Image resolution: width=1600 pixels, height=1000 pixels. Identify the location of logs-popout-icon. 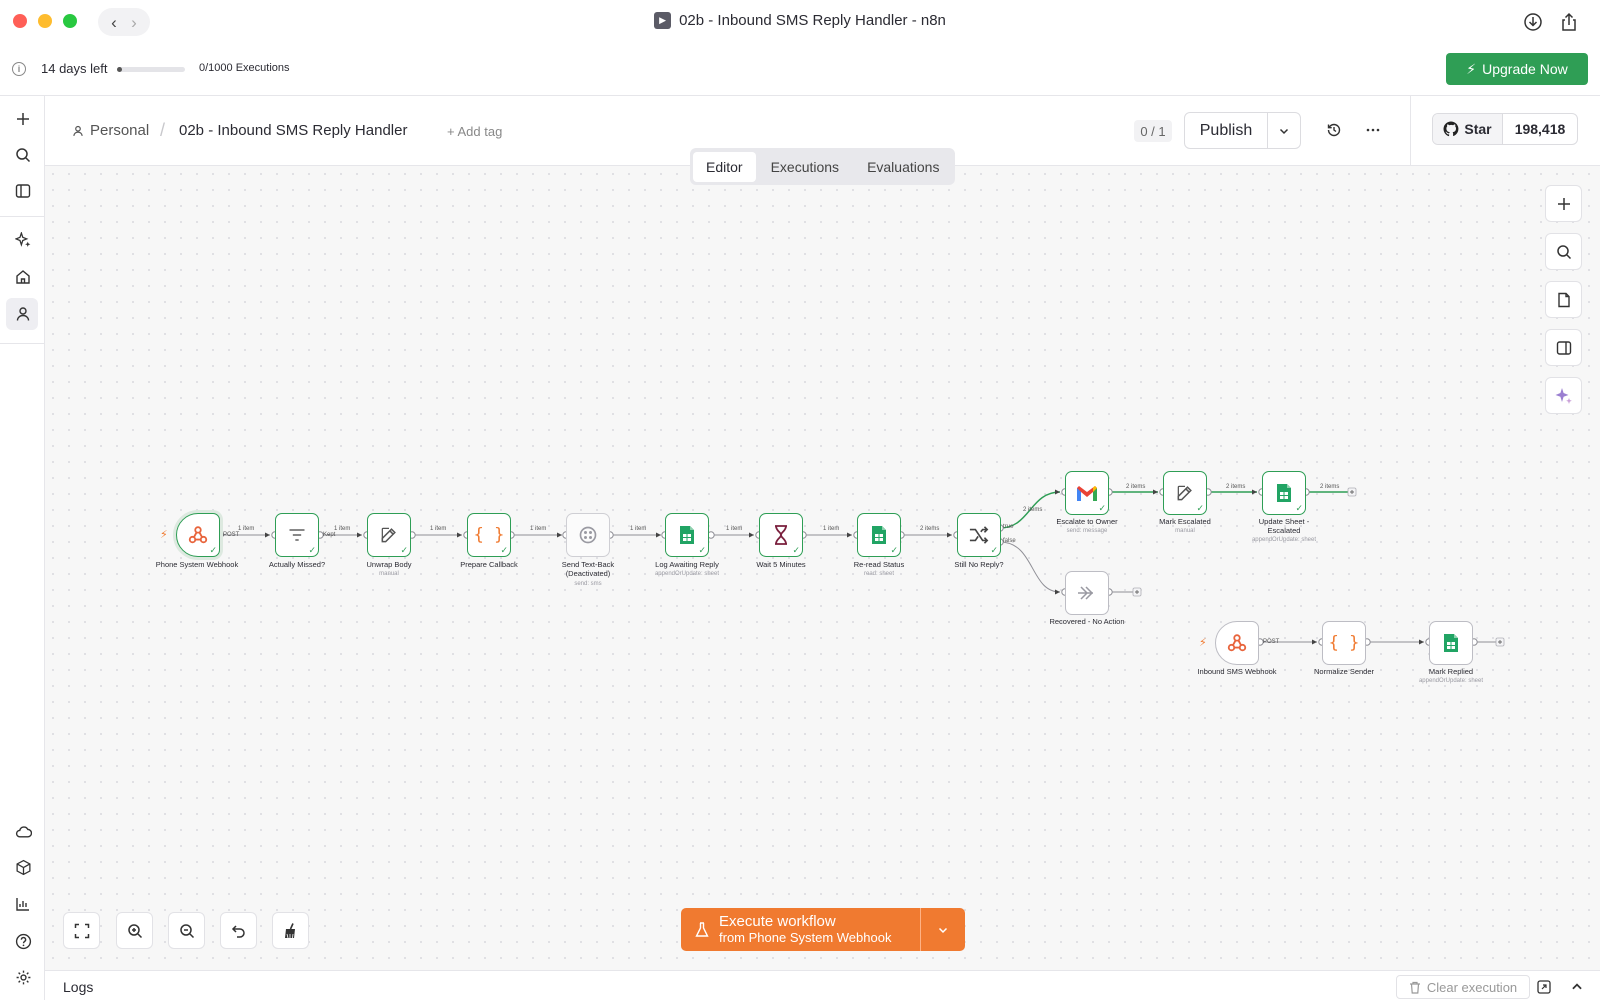
(1545, 988).